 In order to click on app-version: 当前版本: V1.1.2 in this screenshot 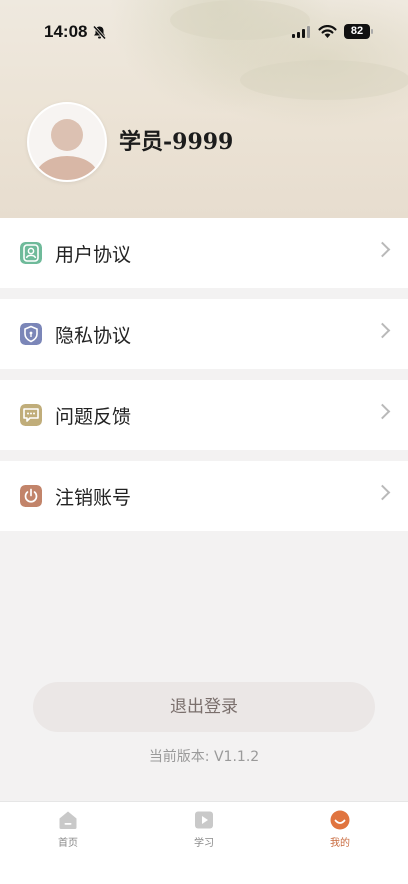, I will do `click(204, 757)`.